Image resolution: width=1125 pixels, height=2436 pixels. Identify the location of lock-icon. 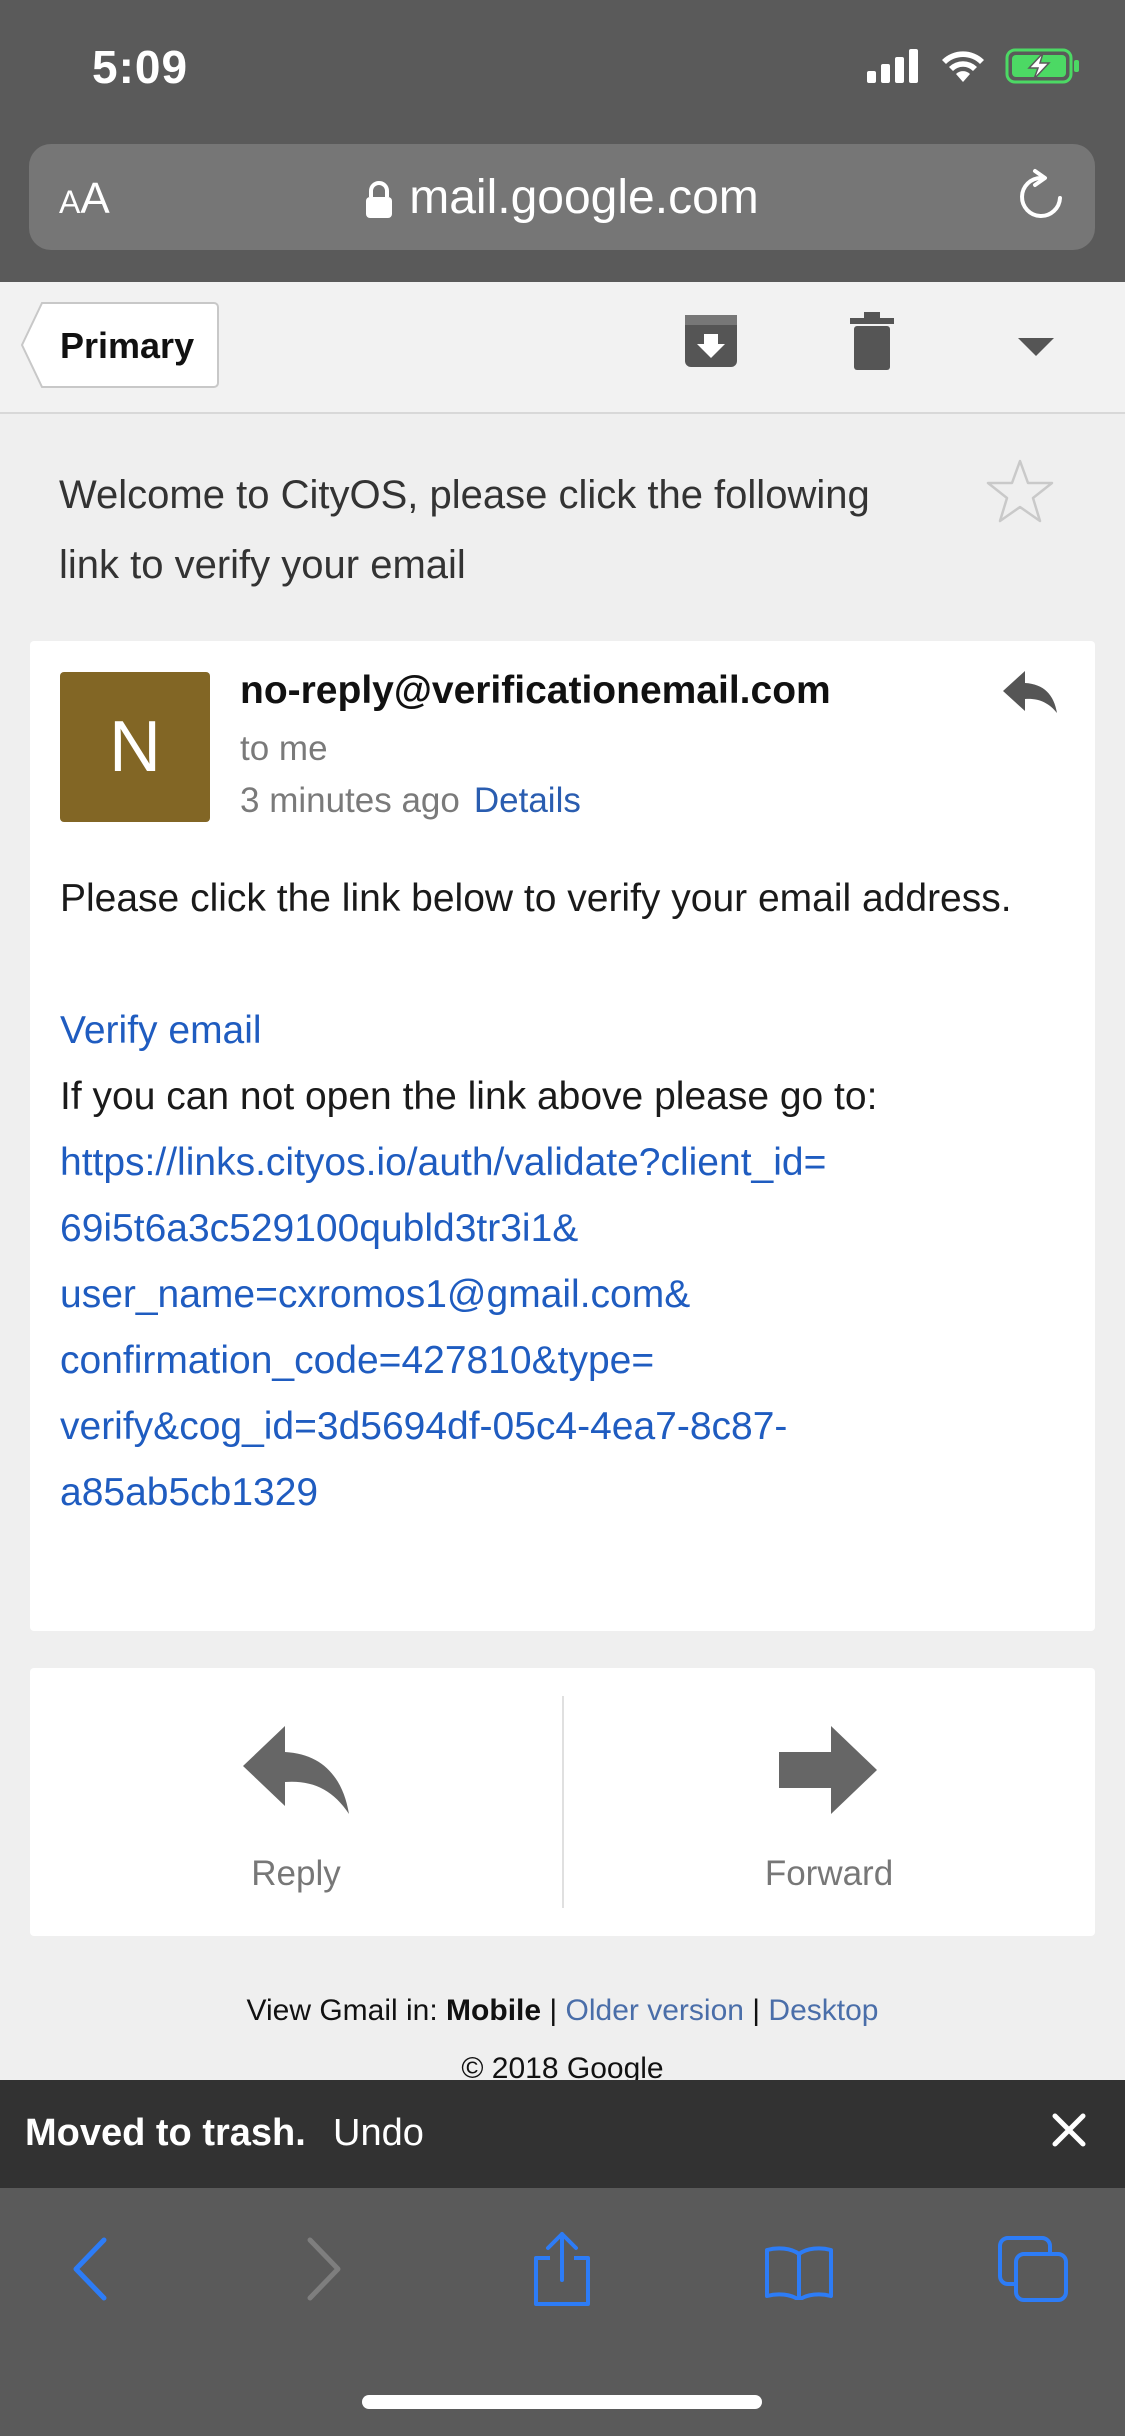
(379, 200).